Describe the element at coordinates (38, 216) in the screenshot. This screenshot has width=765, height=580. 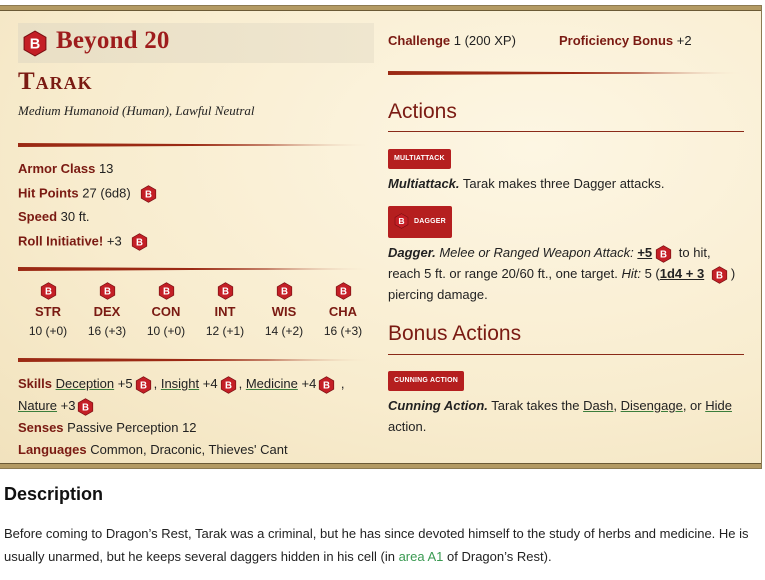
I see `speed-label: Speed` at that location.